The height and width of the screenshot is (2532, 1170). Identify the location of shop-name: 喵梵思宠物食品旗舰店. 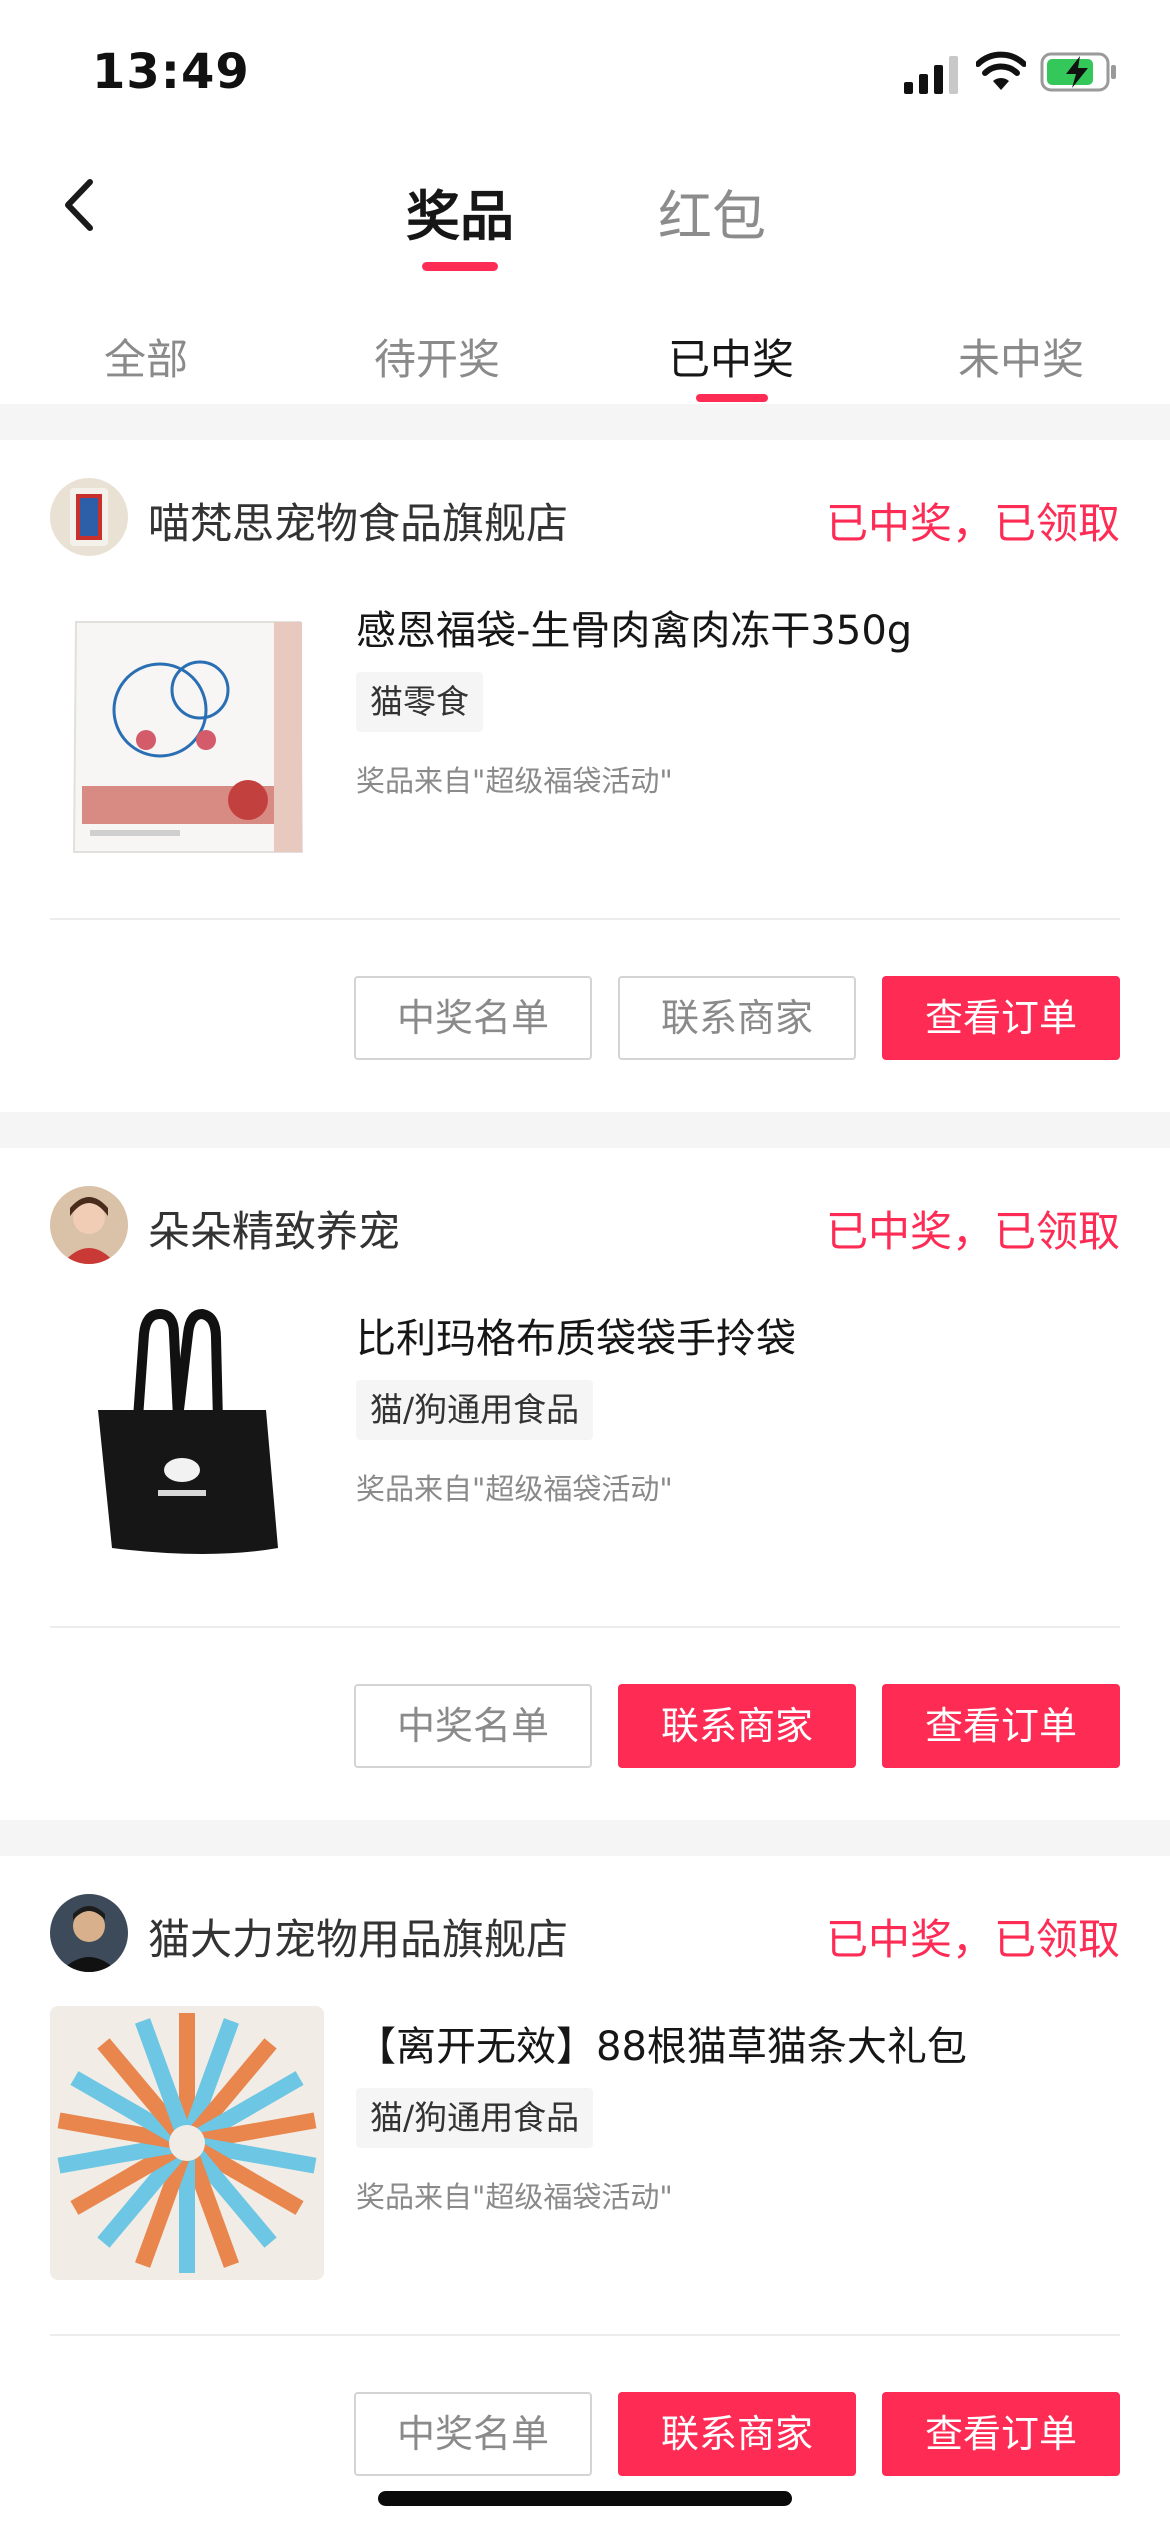
(358, 520).